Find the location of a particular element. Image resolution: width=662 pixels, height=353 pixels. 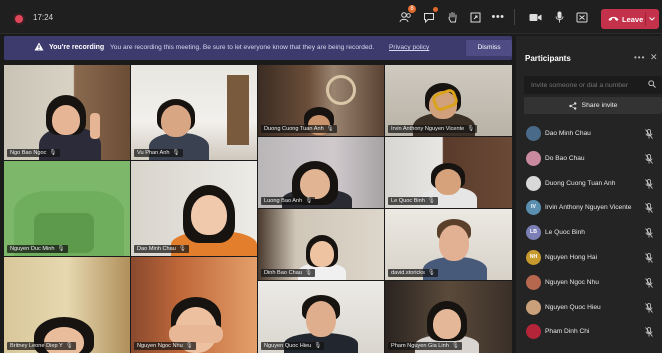

search-icon is located at coordinates (652, 84).